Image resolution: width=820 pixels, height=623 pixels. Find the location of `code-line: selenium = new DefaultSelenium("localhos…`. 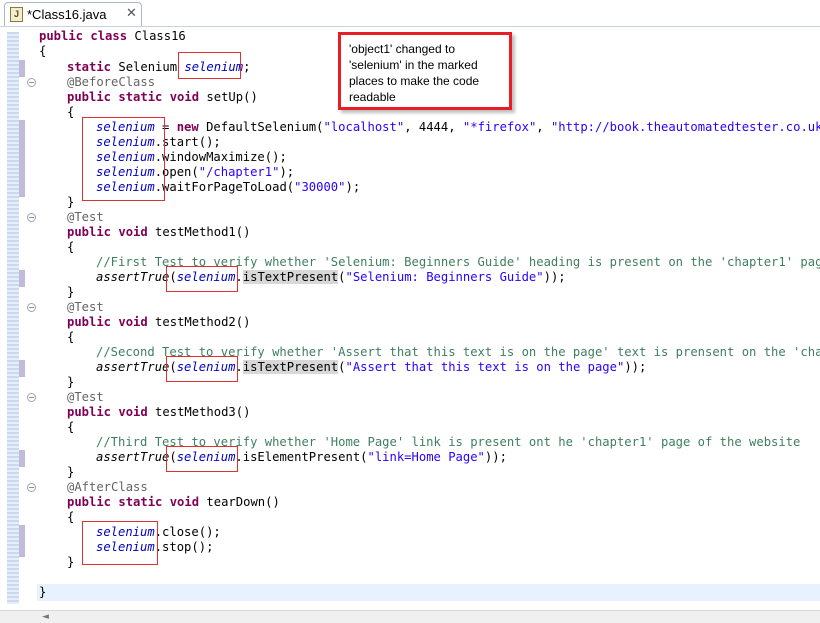

code-line: selenium = new DefaultSelenium("localhos… is located at coordinates (458, 127).